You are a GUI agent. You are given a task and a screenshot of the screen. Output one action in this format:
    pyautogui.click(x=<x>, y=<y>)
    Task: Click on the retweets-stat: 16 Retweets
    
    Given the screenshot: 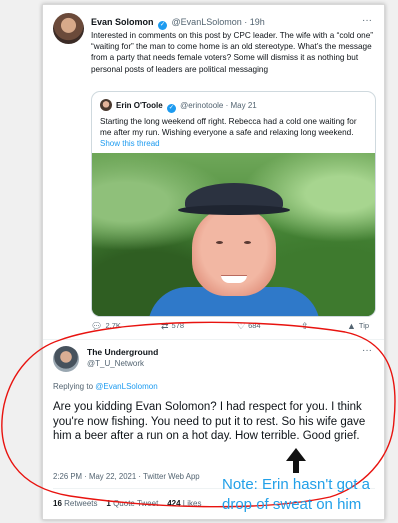 What is the action you would take?
    pyautogui.click(x=75, y=503)
    